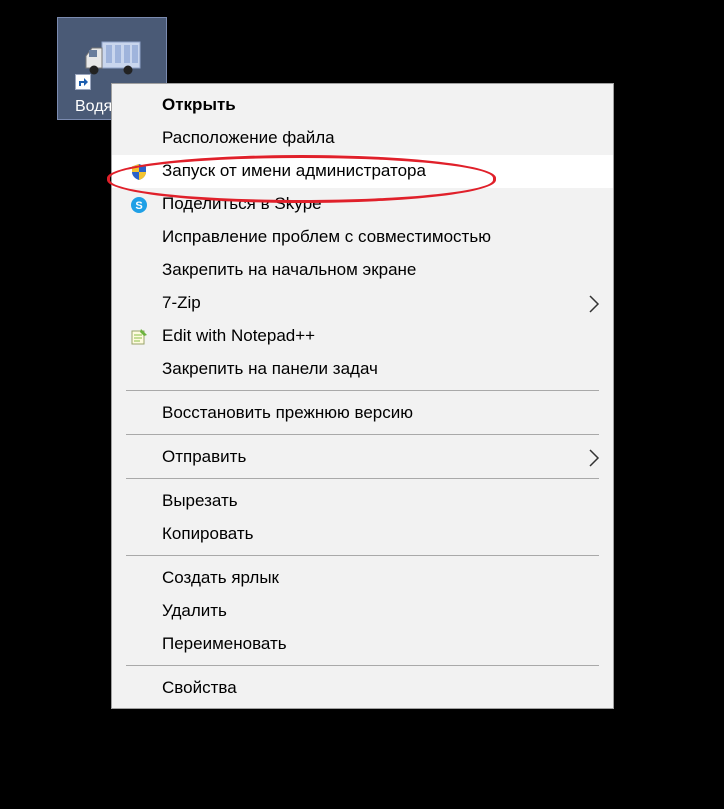  Describe the element at coordinates (199, 104) in the screenshot. I see `menu-item-label: Открыть` at that location.